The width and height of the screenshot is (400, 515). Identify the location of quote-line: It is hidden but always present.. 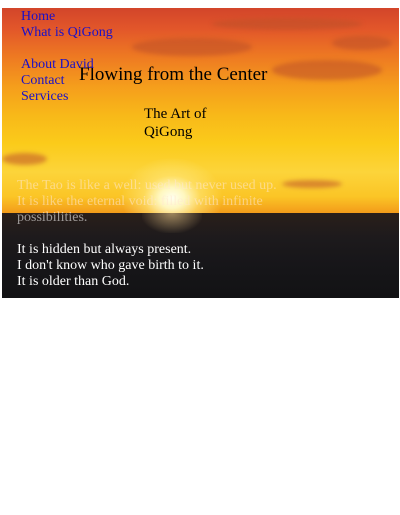
(104, 249).